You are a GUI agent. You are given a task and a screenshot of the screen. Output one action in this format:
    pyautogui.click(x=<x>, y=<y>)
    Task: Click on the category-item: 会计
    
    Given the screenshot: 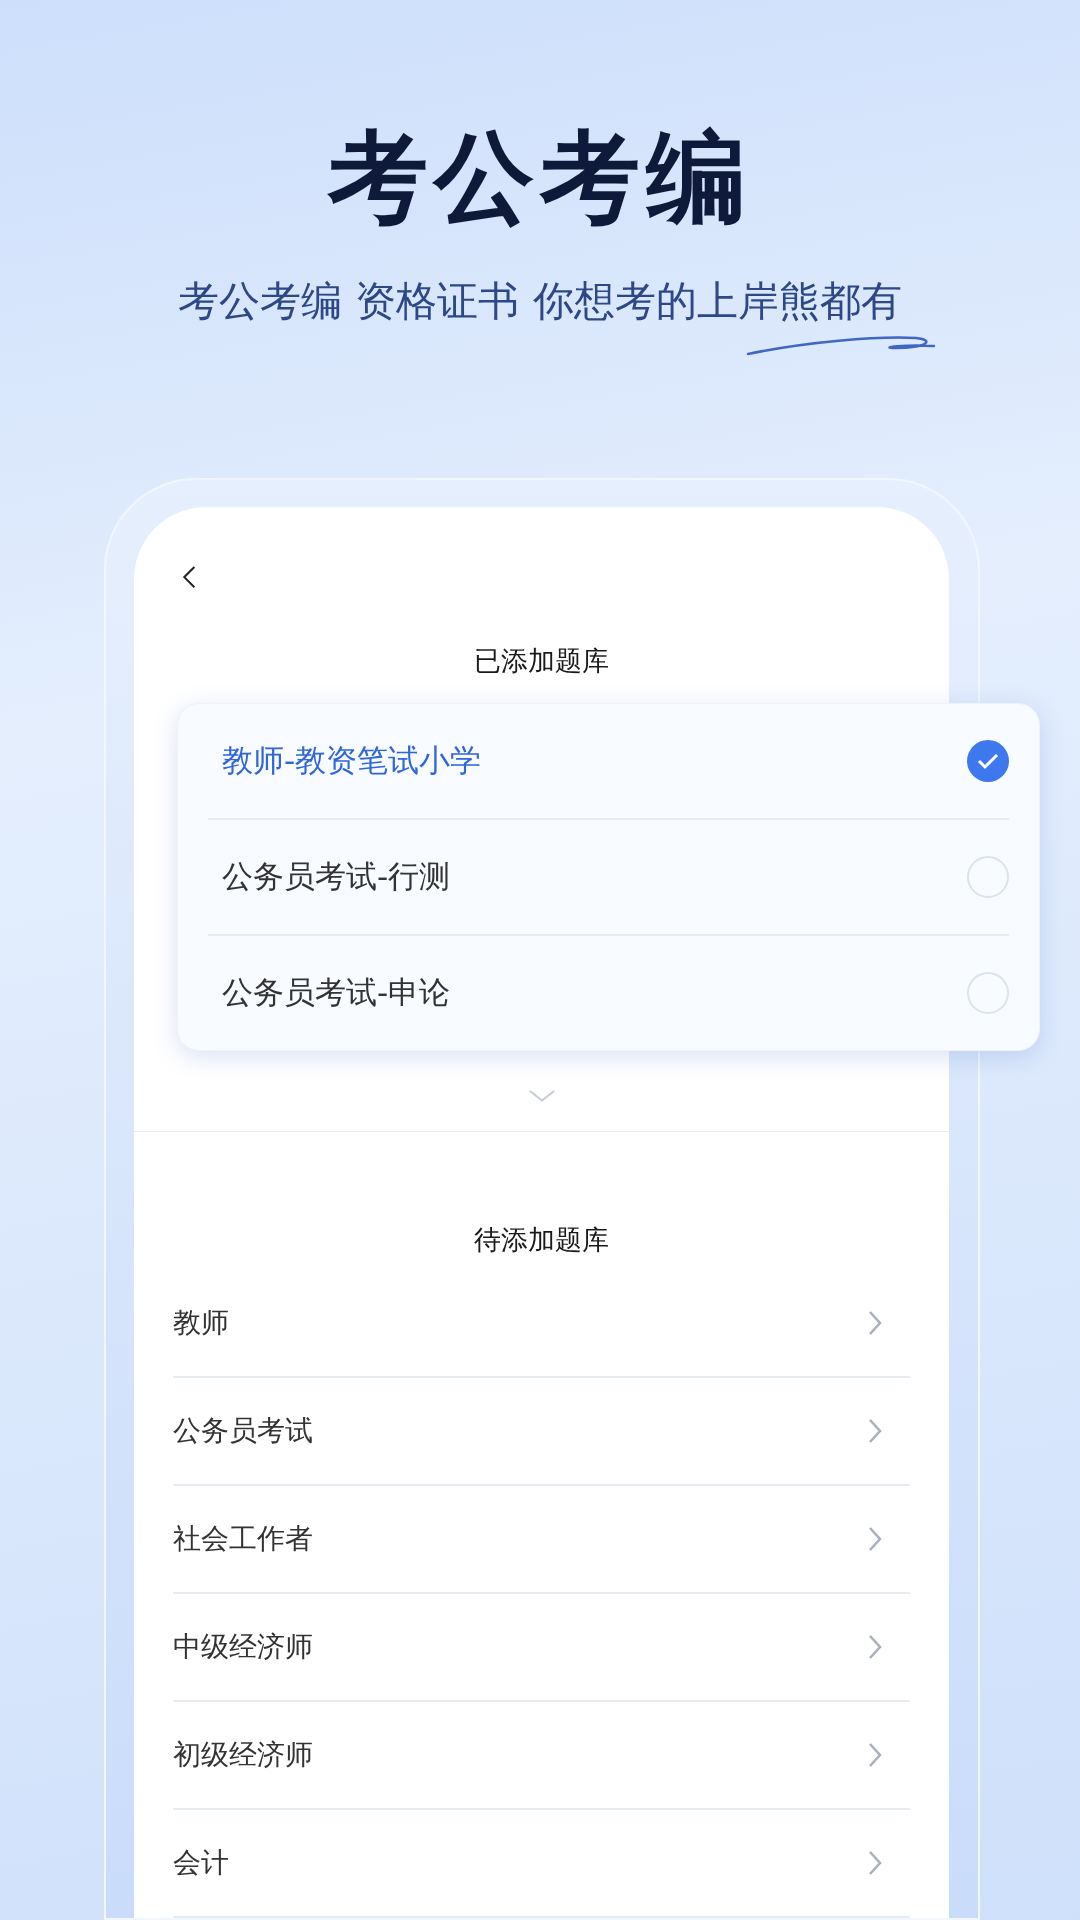 What is the action you would take?
    pyautogui.click(x=201, y=1863)
    